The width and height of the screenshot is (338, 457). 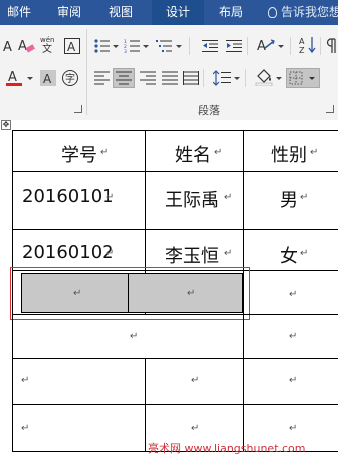 What do you see at coordinates (289, 256) in the screenshot?
I see `cell-gender: 女` at bounding box center [289, 256].